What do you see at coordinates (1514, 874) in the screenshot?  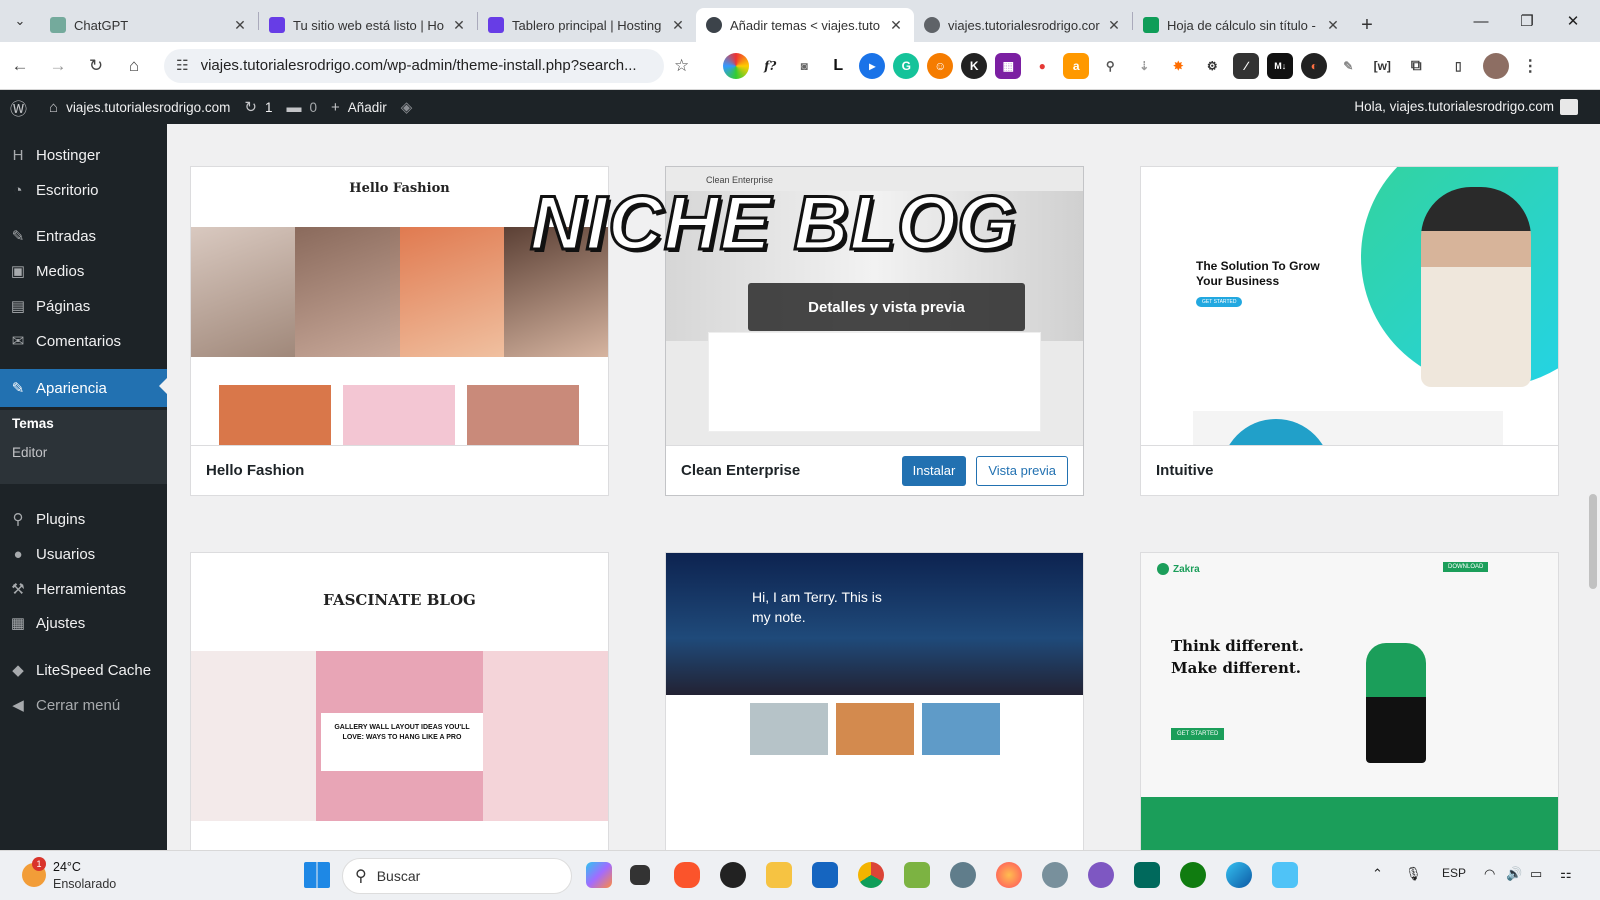 I see `volume-icon: 🔊` at bounding box center [1514, 874].